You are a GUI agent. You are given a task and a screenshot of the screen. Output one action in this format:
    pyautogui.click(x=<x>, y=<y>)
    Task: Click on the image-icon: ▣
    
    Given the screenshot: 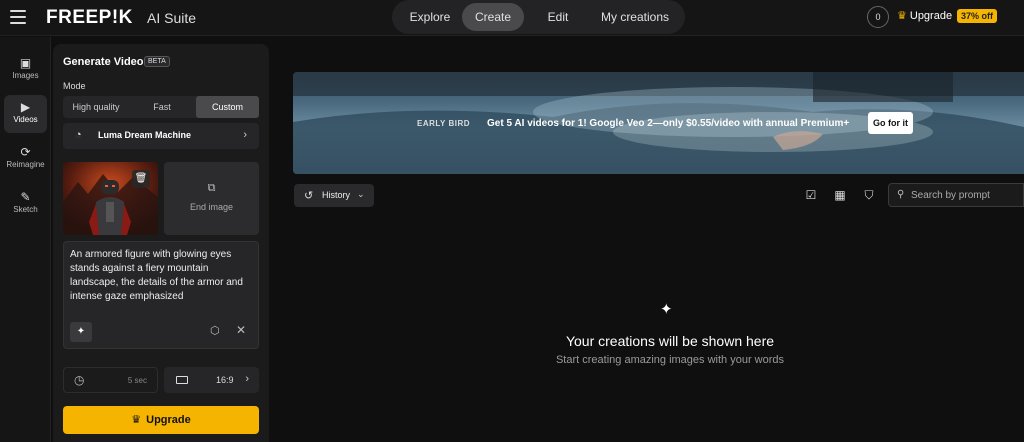 What is the action you would take?
    pyautogui.click(x=25, y=63)
    